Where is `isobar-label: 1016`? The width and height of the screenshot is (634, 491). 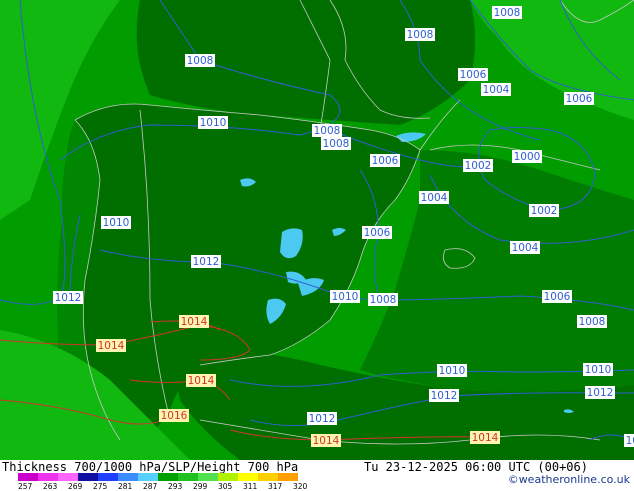 isobar-label: 1016 is located at coordinates (174, 415).